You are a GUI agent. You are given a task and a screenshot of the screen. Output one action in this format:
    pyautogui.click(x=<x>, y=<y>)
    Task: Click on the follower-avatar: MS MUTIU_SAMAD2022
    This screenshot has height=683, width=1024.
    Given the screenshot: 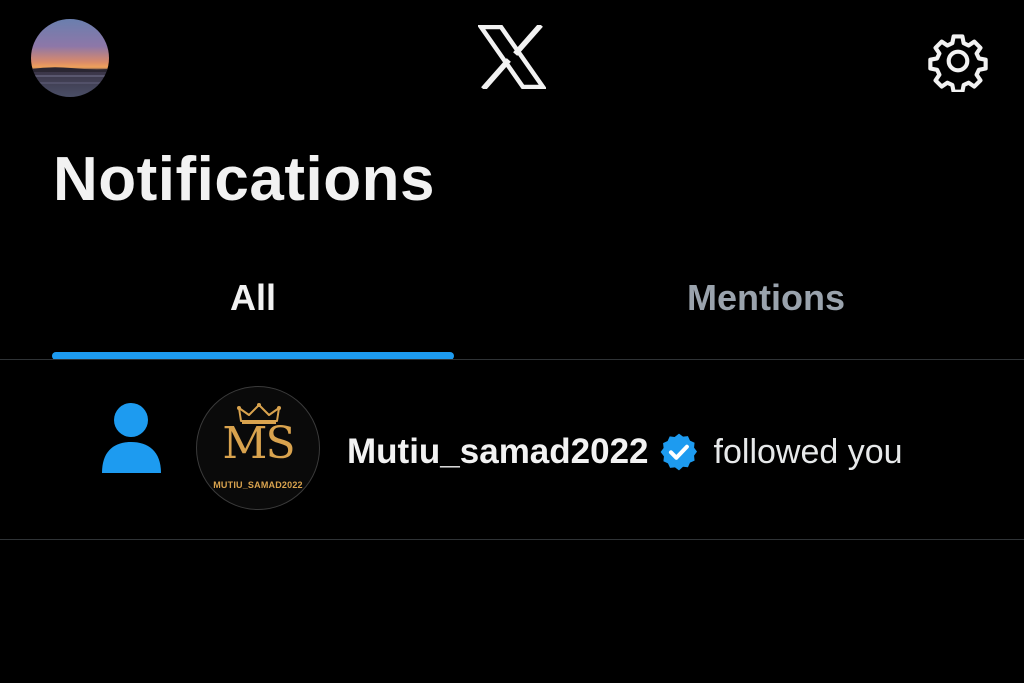 What is the action you would take?
    pyautogui.click(x=258, y=448)
    